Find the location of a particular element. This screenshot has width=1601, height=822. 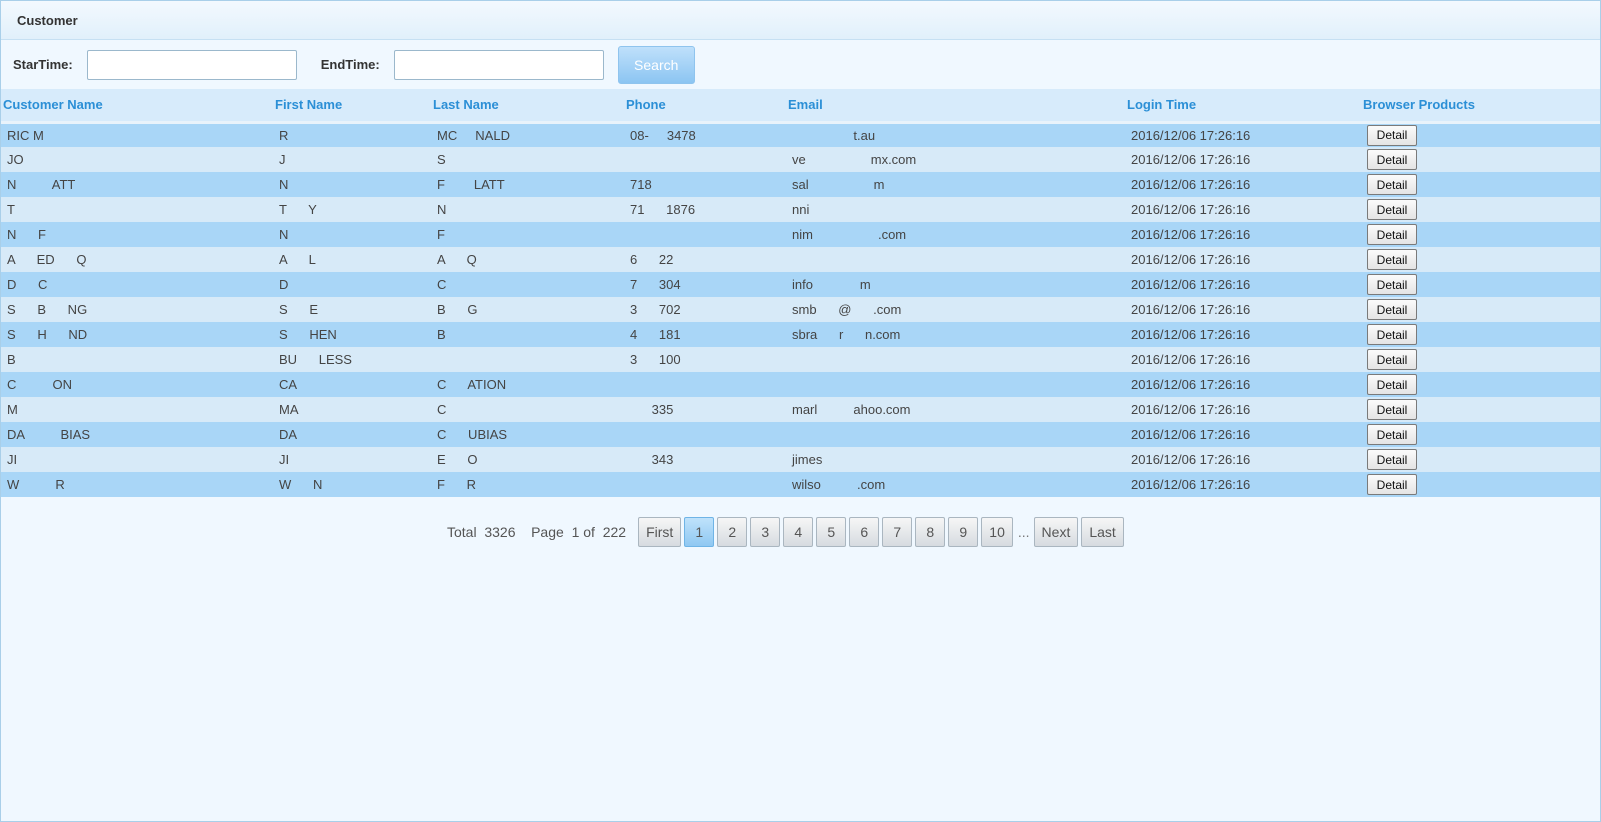

pager-current: 1 is located at coordinates (575, 532).